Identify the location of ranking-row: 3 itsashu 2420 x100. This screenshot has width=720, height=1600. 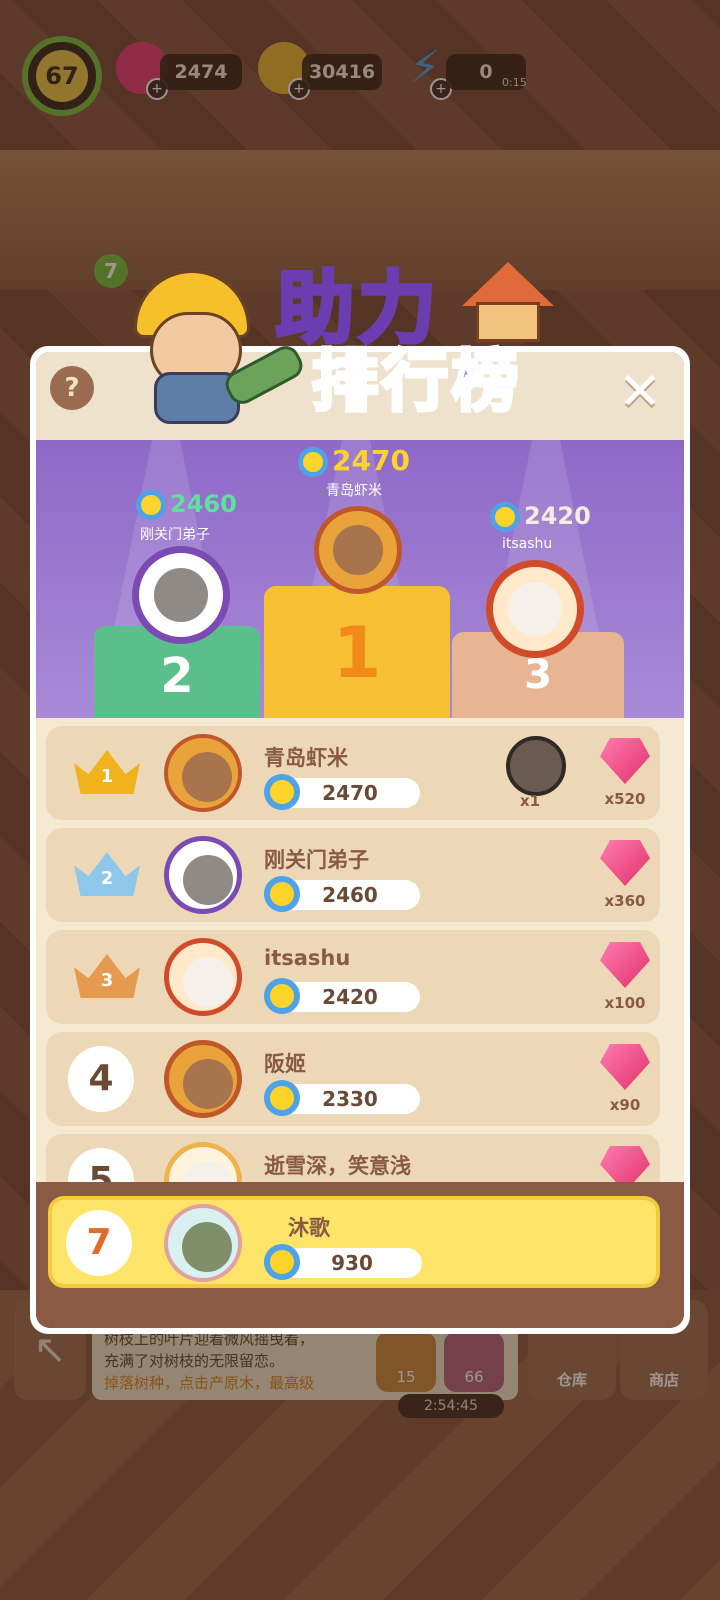
(353, 977).